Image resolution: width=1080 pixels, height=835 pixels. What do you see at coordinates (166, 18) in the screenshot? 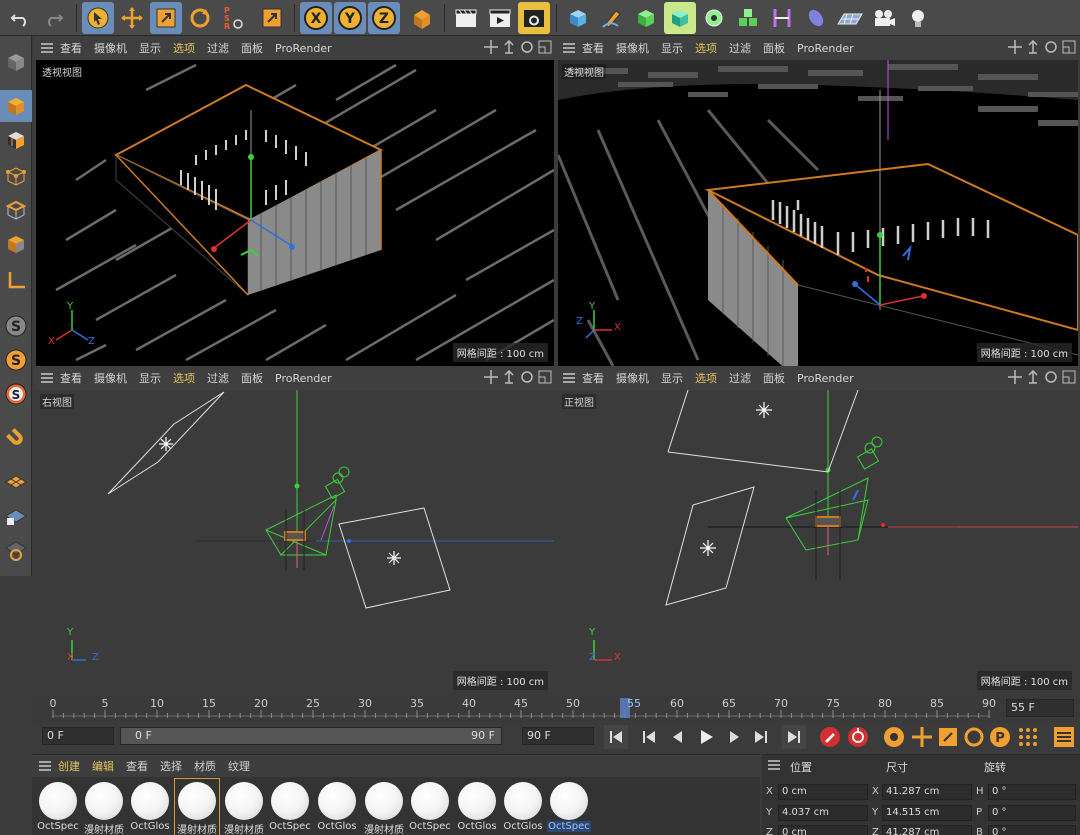
I see `scale-tool-icon` at bounding box center [166, 18].